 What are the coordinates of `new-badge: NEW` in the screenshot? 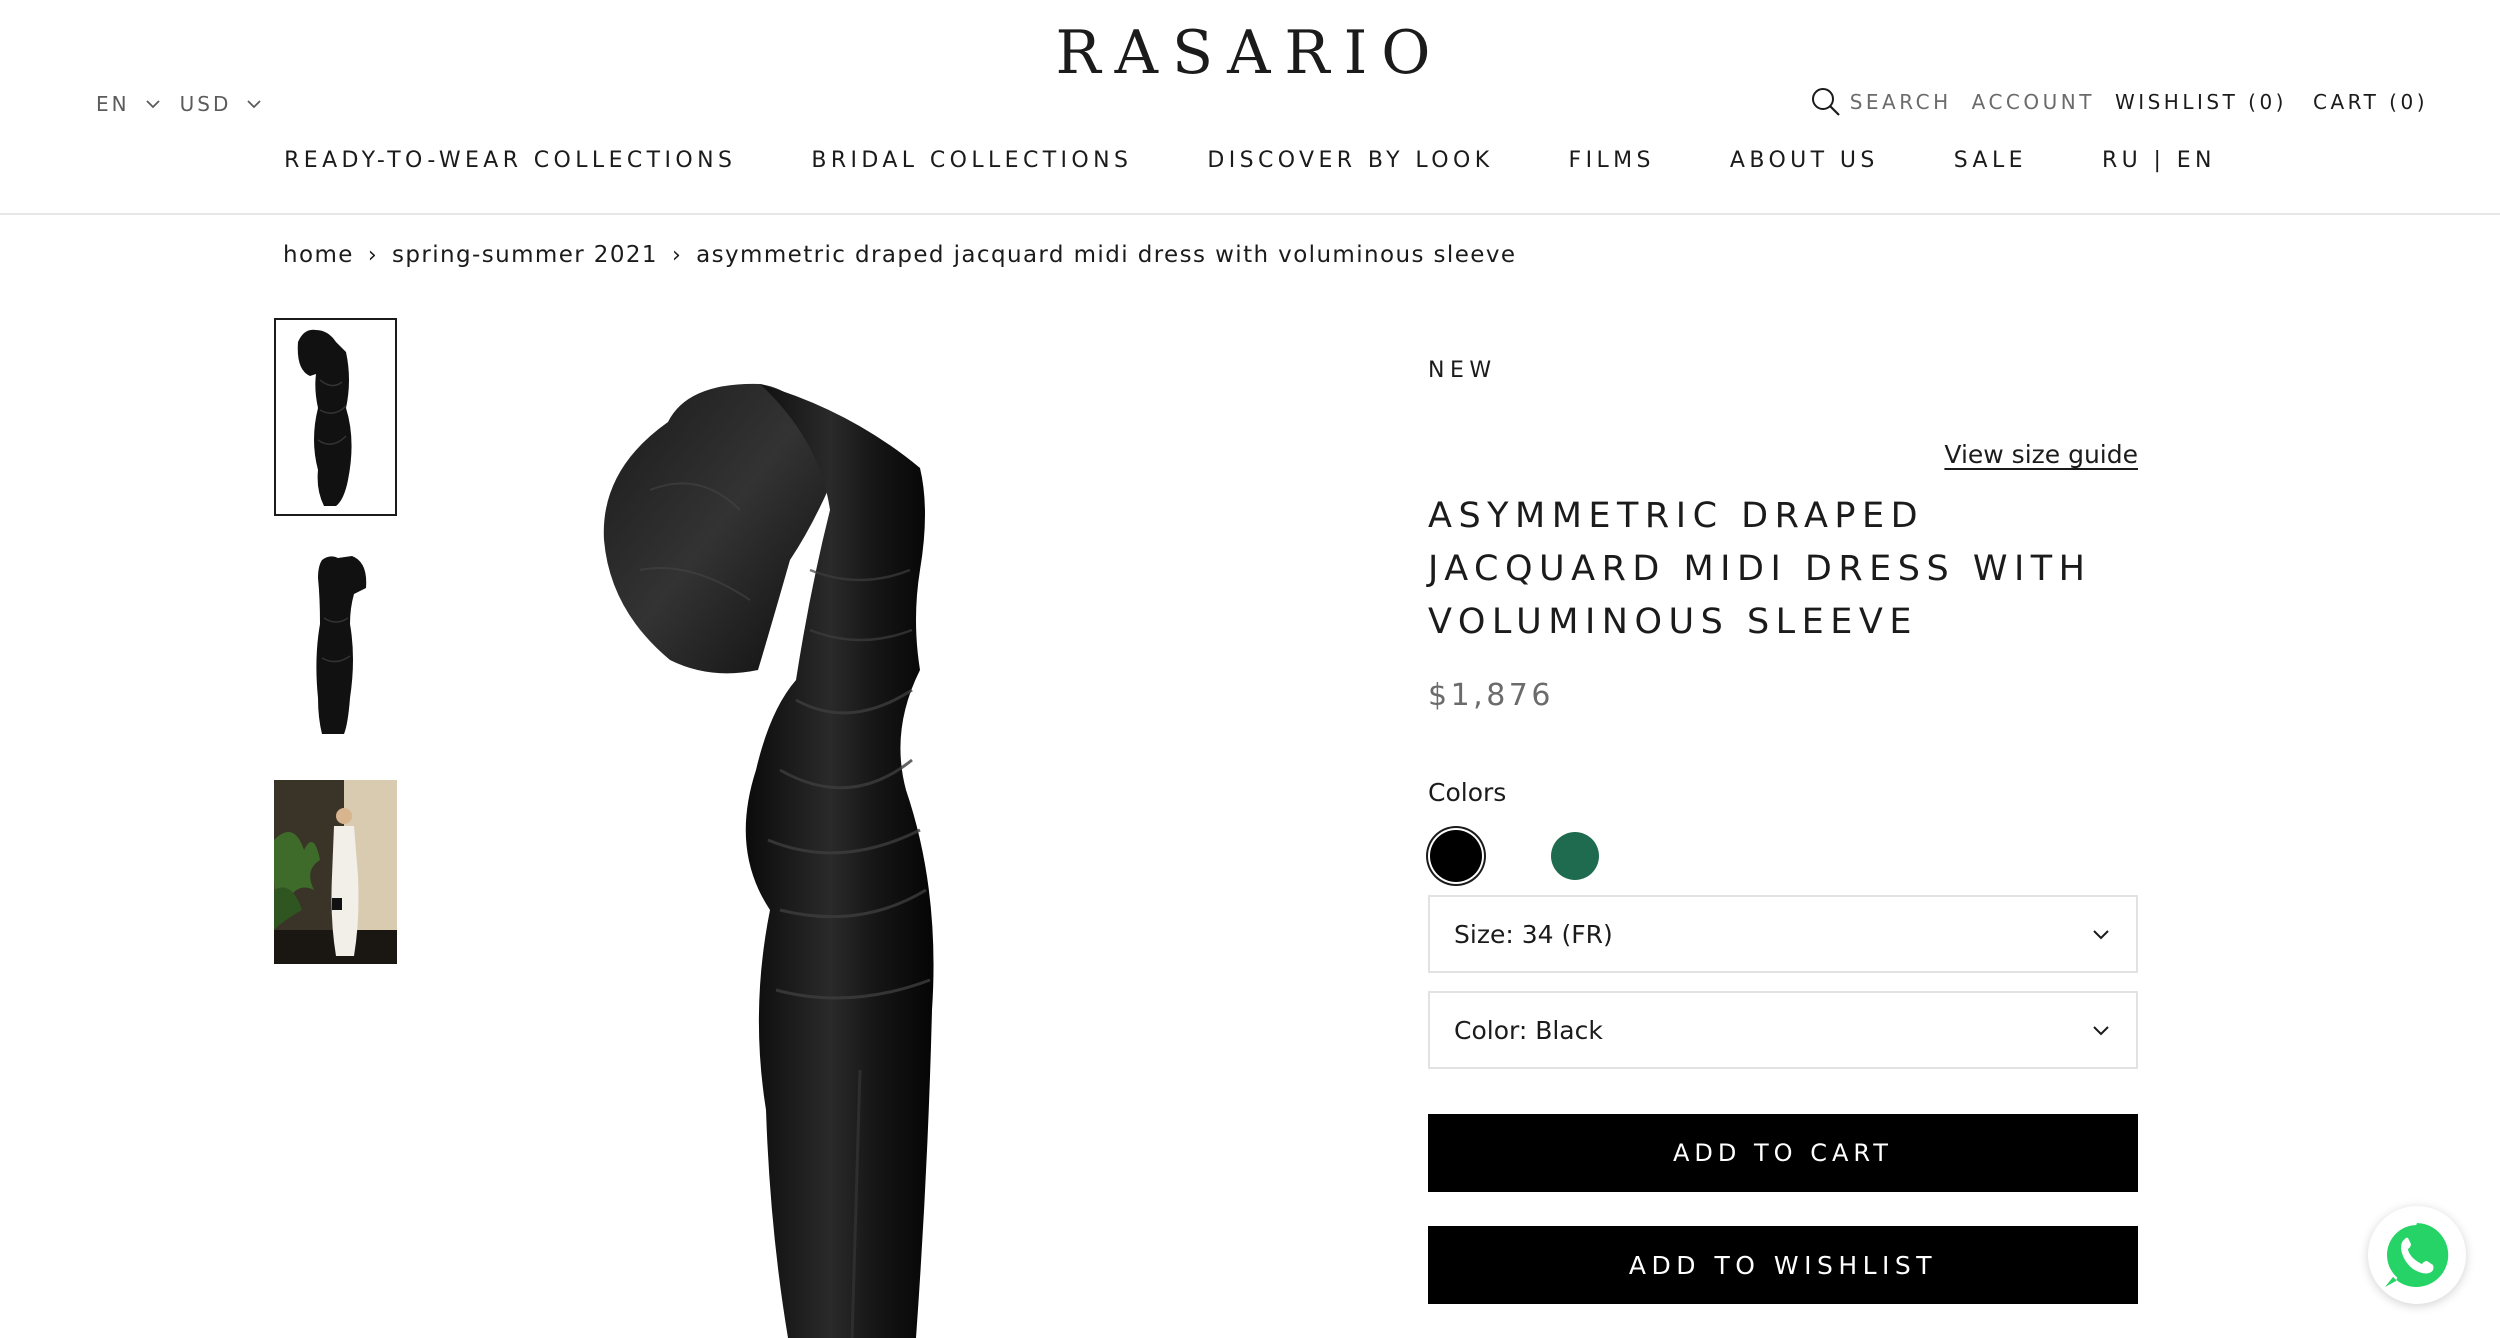 It's located at (1462, 370).